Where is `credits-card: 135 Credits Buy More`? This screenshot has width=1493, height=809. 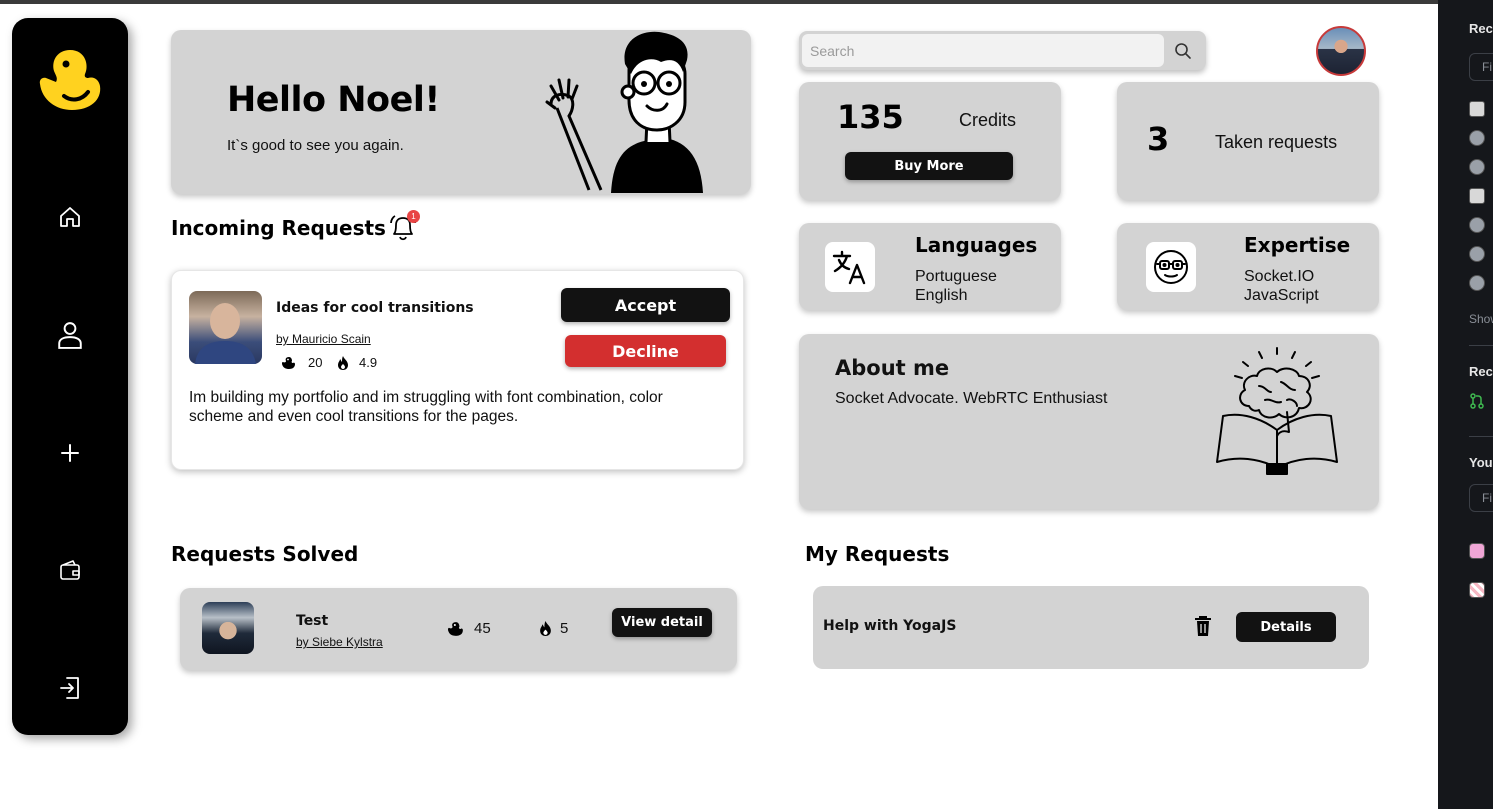 credits-card: 135 Credits Buy More is located at coordinates (930, 141).